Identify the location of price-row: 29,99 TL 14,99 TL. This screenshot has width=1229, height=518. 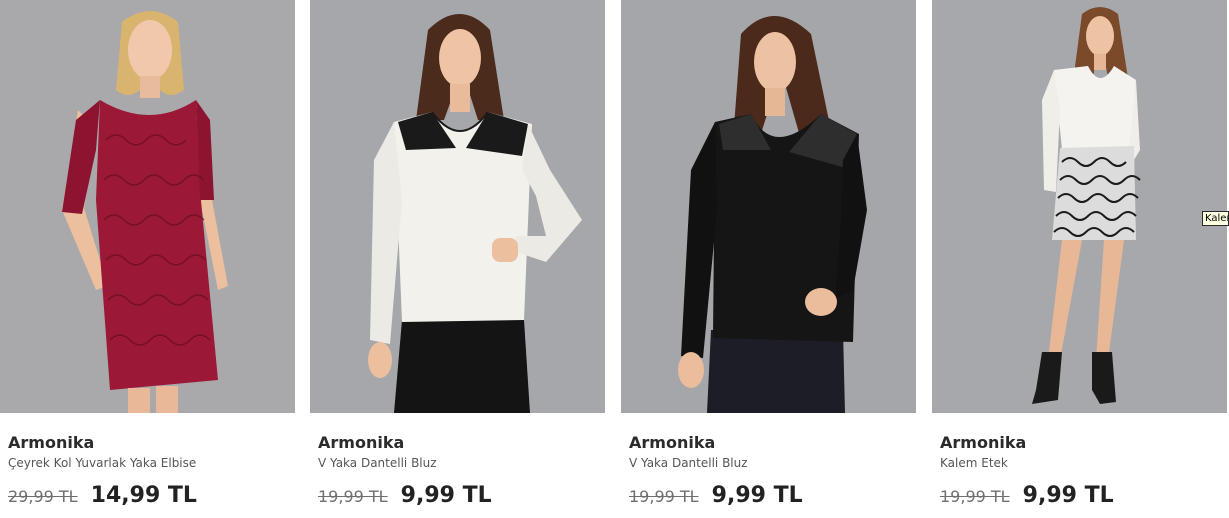
(147, 495).